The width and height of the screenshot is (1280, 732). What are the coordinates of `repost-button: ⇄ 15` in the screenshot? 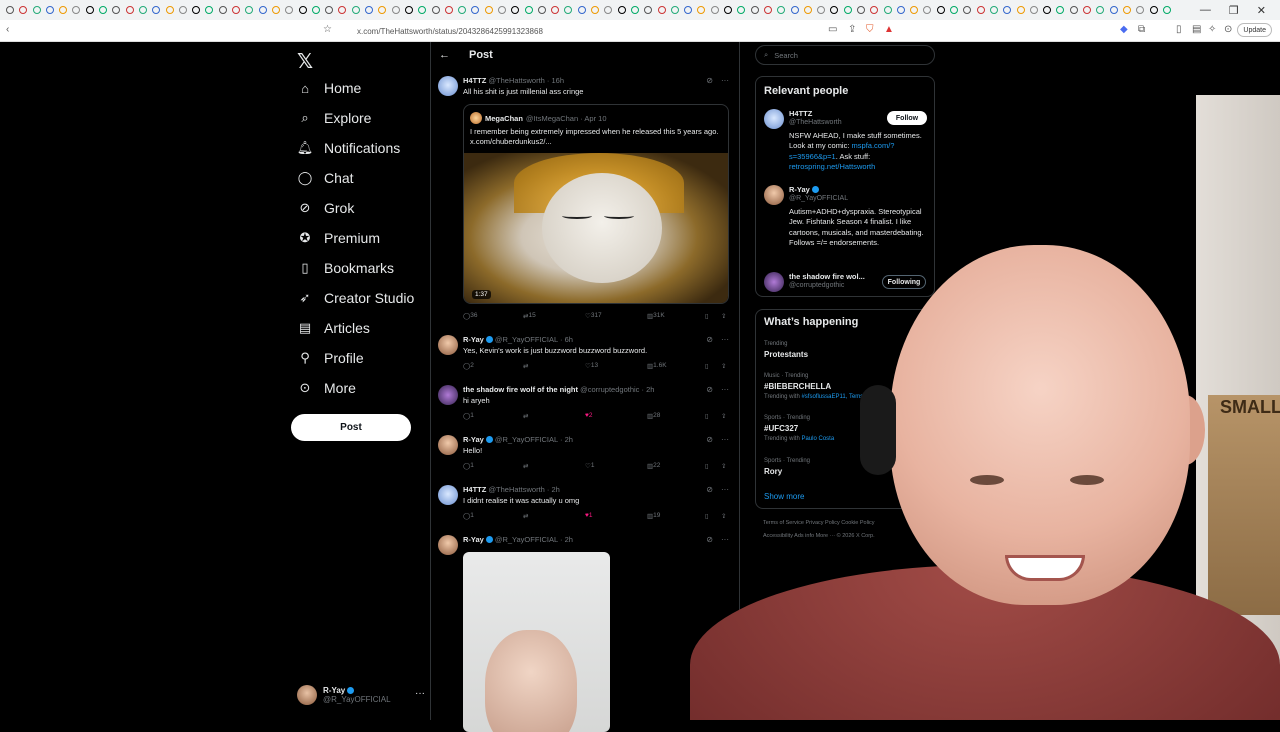 It's located at (529, 316).